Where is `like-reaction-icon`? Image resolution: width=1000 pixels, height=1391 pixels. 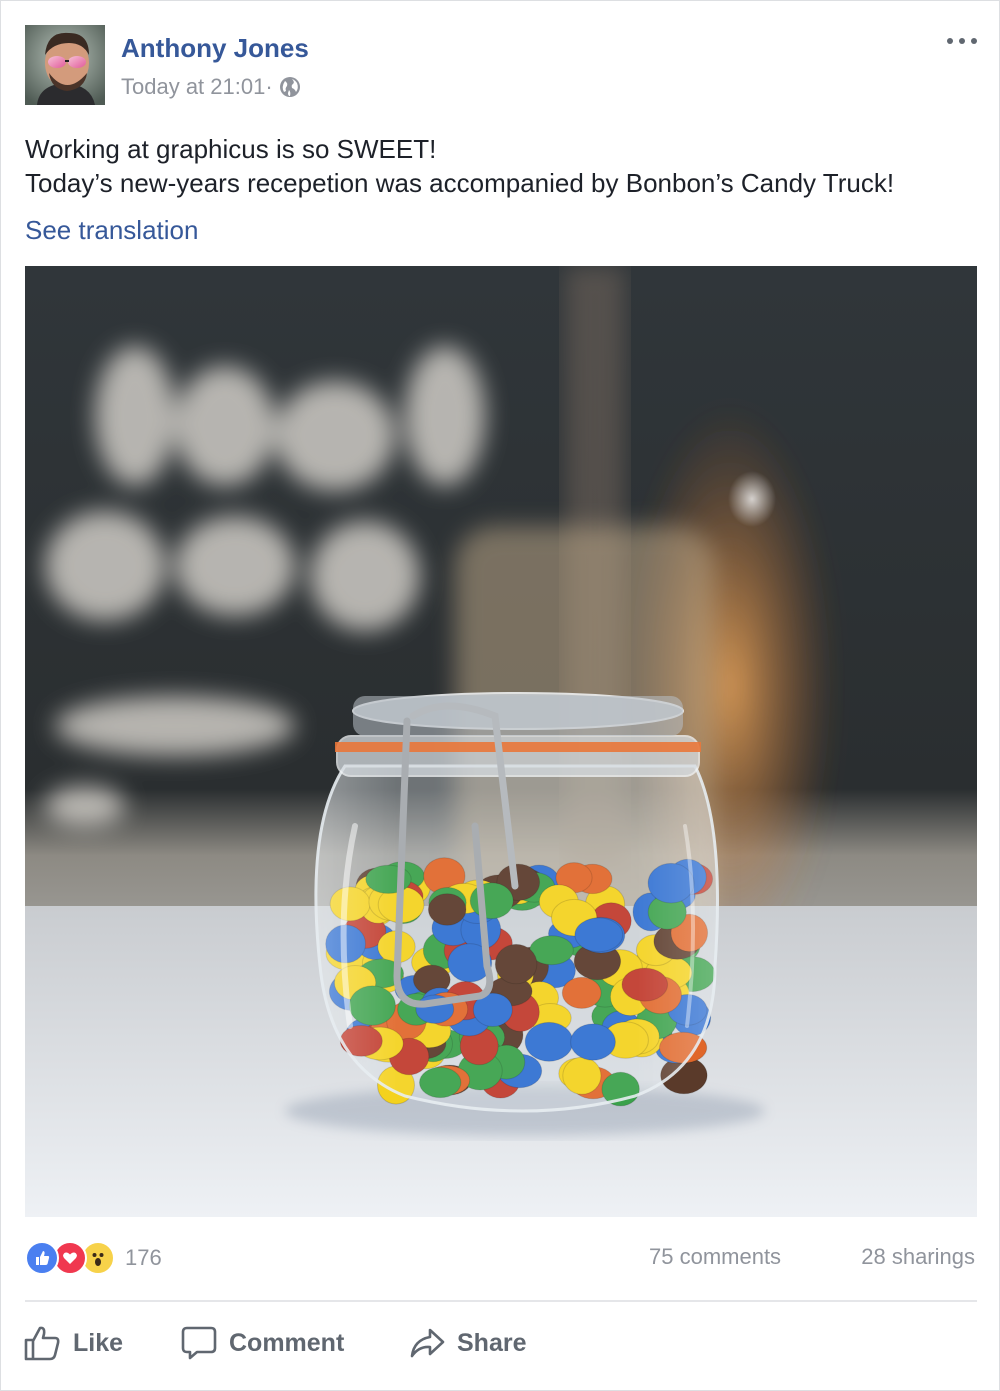 like-reaction-icon is located at coordinates (42, 1258).